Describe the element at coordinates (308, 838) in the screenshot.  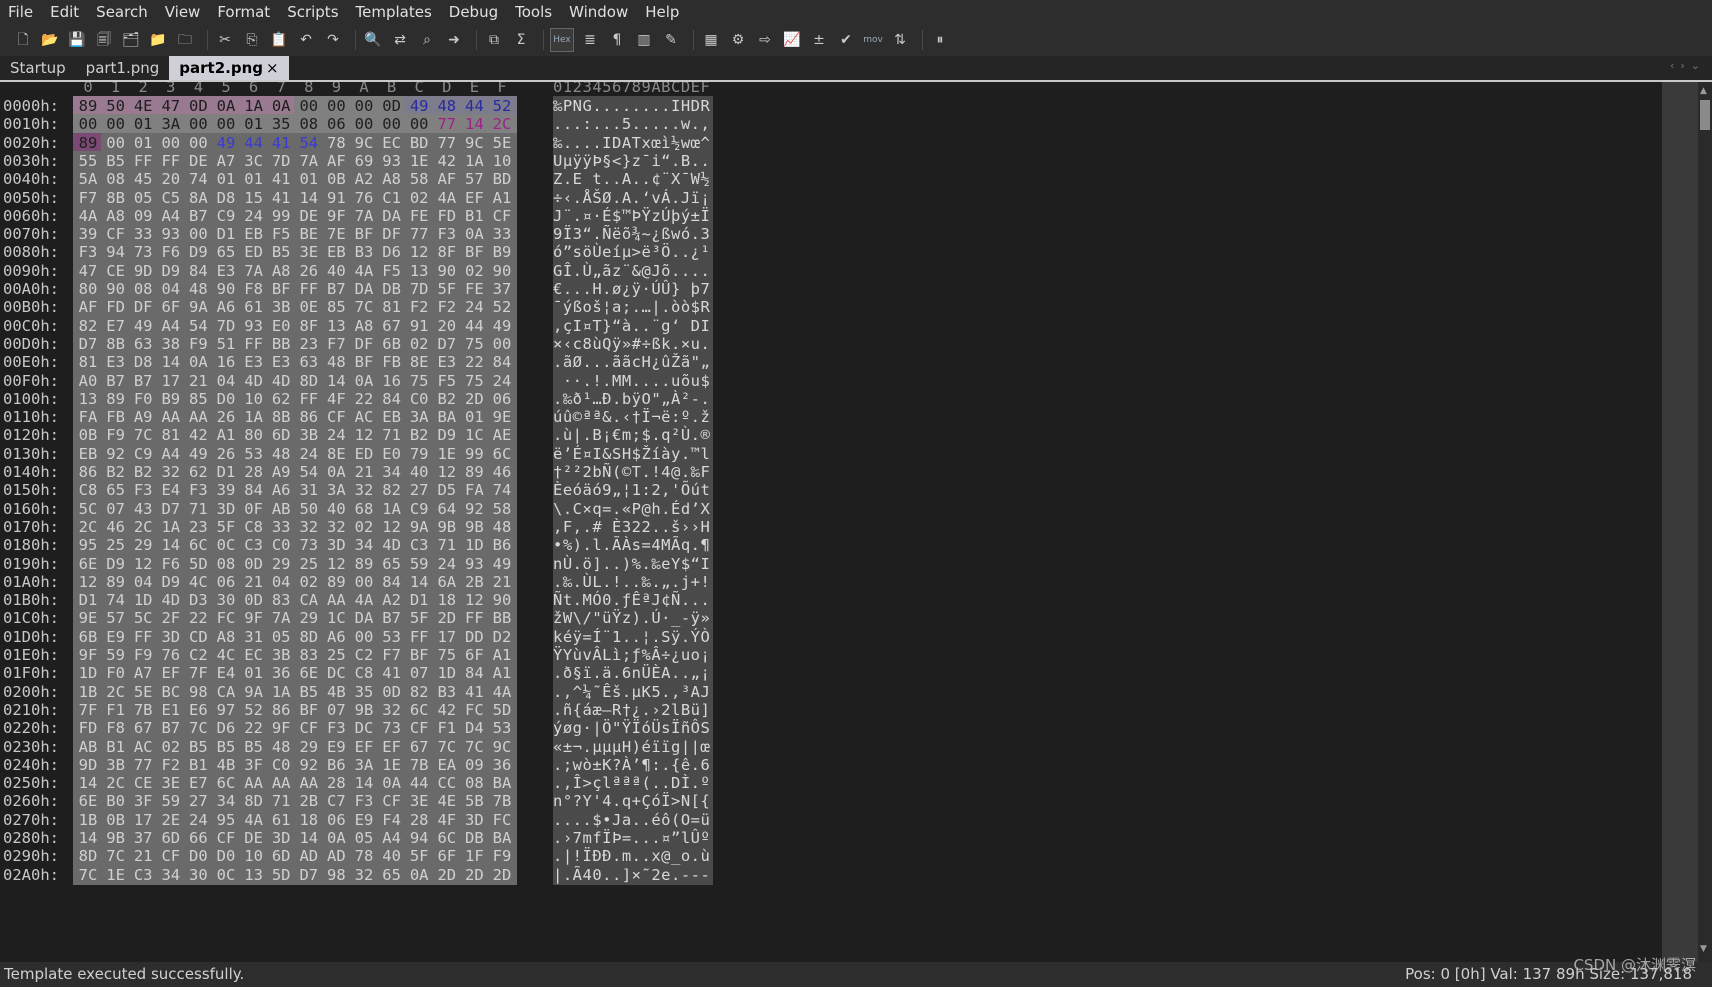
I see `hex-byte: 14` at that location.